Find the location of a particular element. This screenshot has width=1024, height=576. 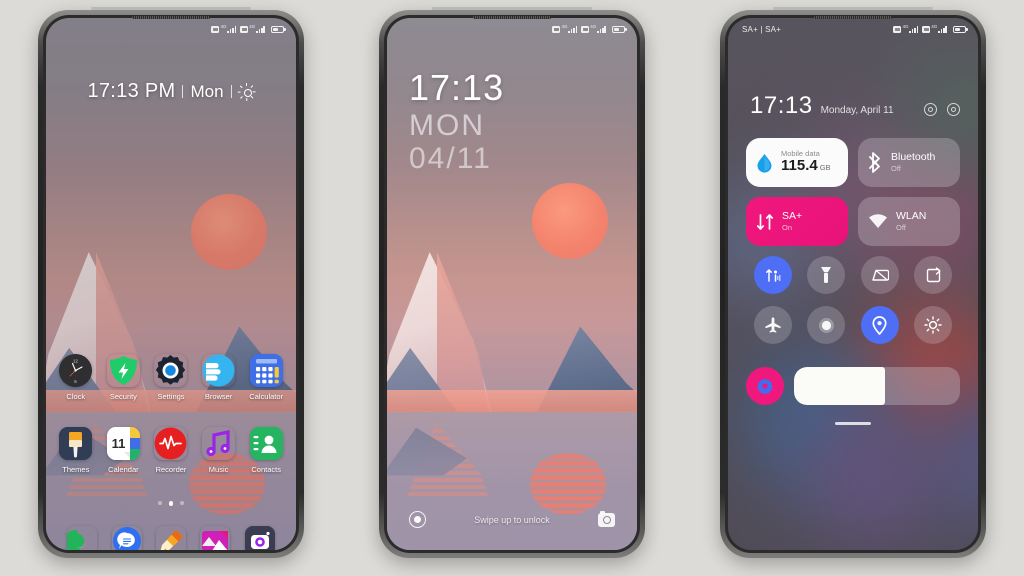

browser-icon is located at coordinates (218, 370).